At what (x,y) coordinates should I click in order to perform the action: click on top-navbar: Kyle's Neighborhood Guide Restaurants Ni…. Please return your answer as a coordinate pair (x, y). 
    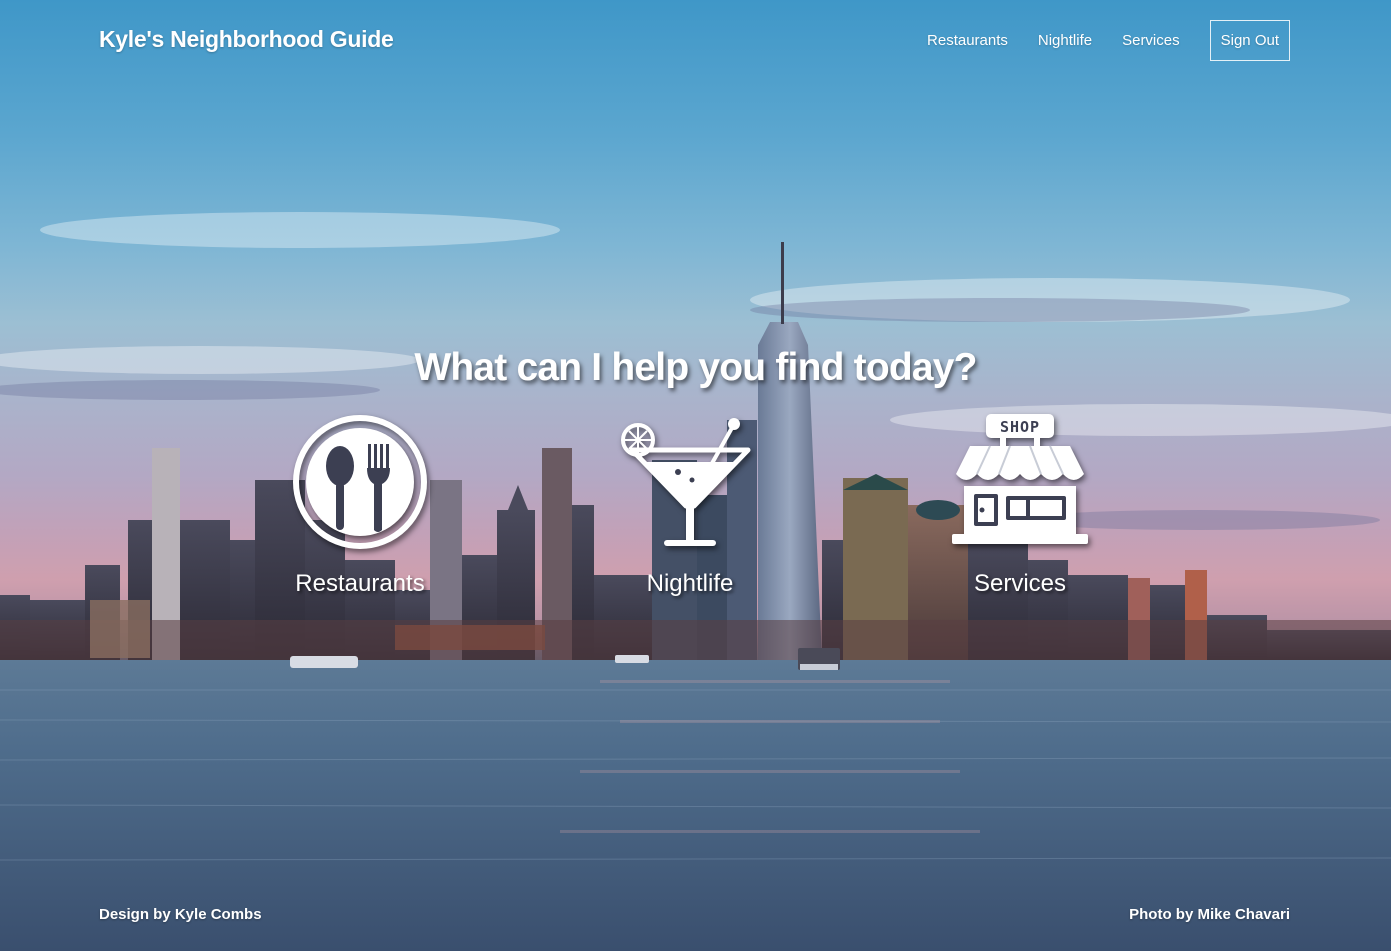
    Looking at the image, I should click on (695, 41).